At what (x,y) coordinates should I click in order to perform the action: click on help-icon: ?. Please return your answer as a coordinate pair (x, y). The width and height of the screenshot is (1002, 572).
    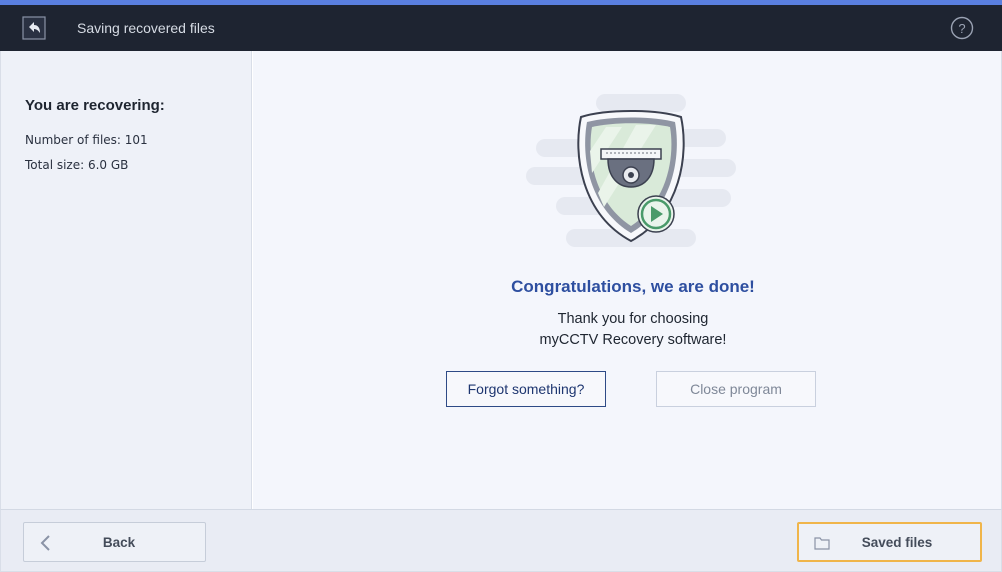
    Looking at the image, I should click on (962, 28).